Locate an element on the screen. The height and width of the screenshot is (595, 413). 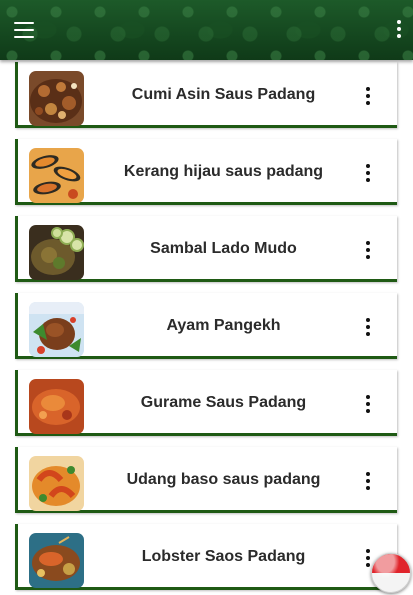
lobster-dish-thumbnail is located at coordinates (56, 560).